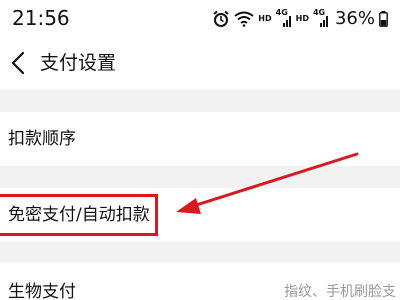 This screenshot has width=400, height=300. I want to click on sim2-hd-label: HD, so click(302, 18).